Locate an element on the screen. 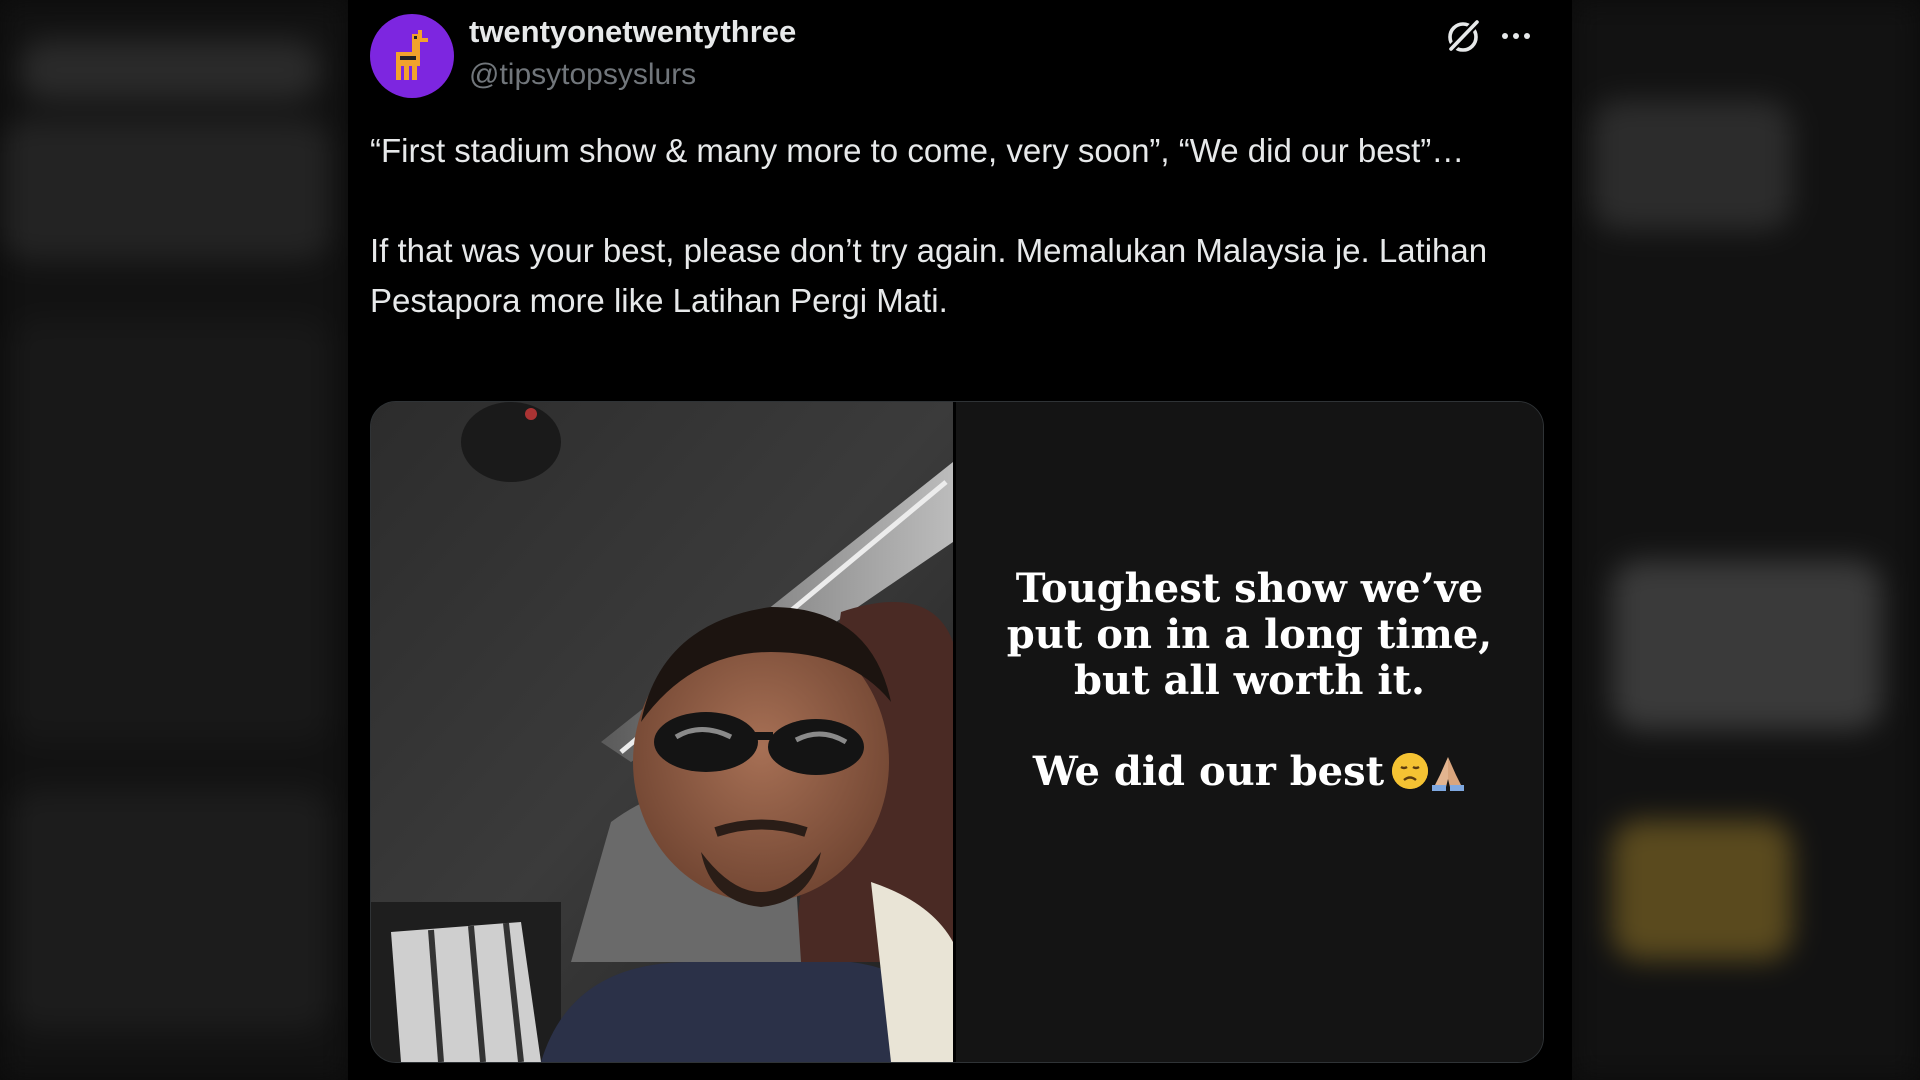 This screenshot has height=1080, width=1920. folded-hands-icon is located at coordinates (1448, 772).